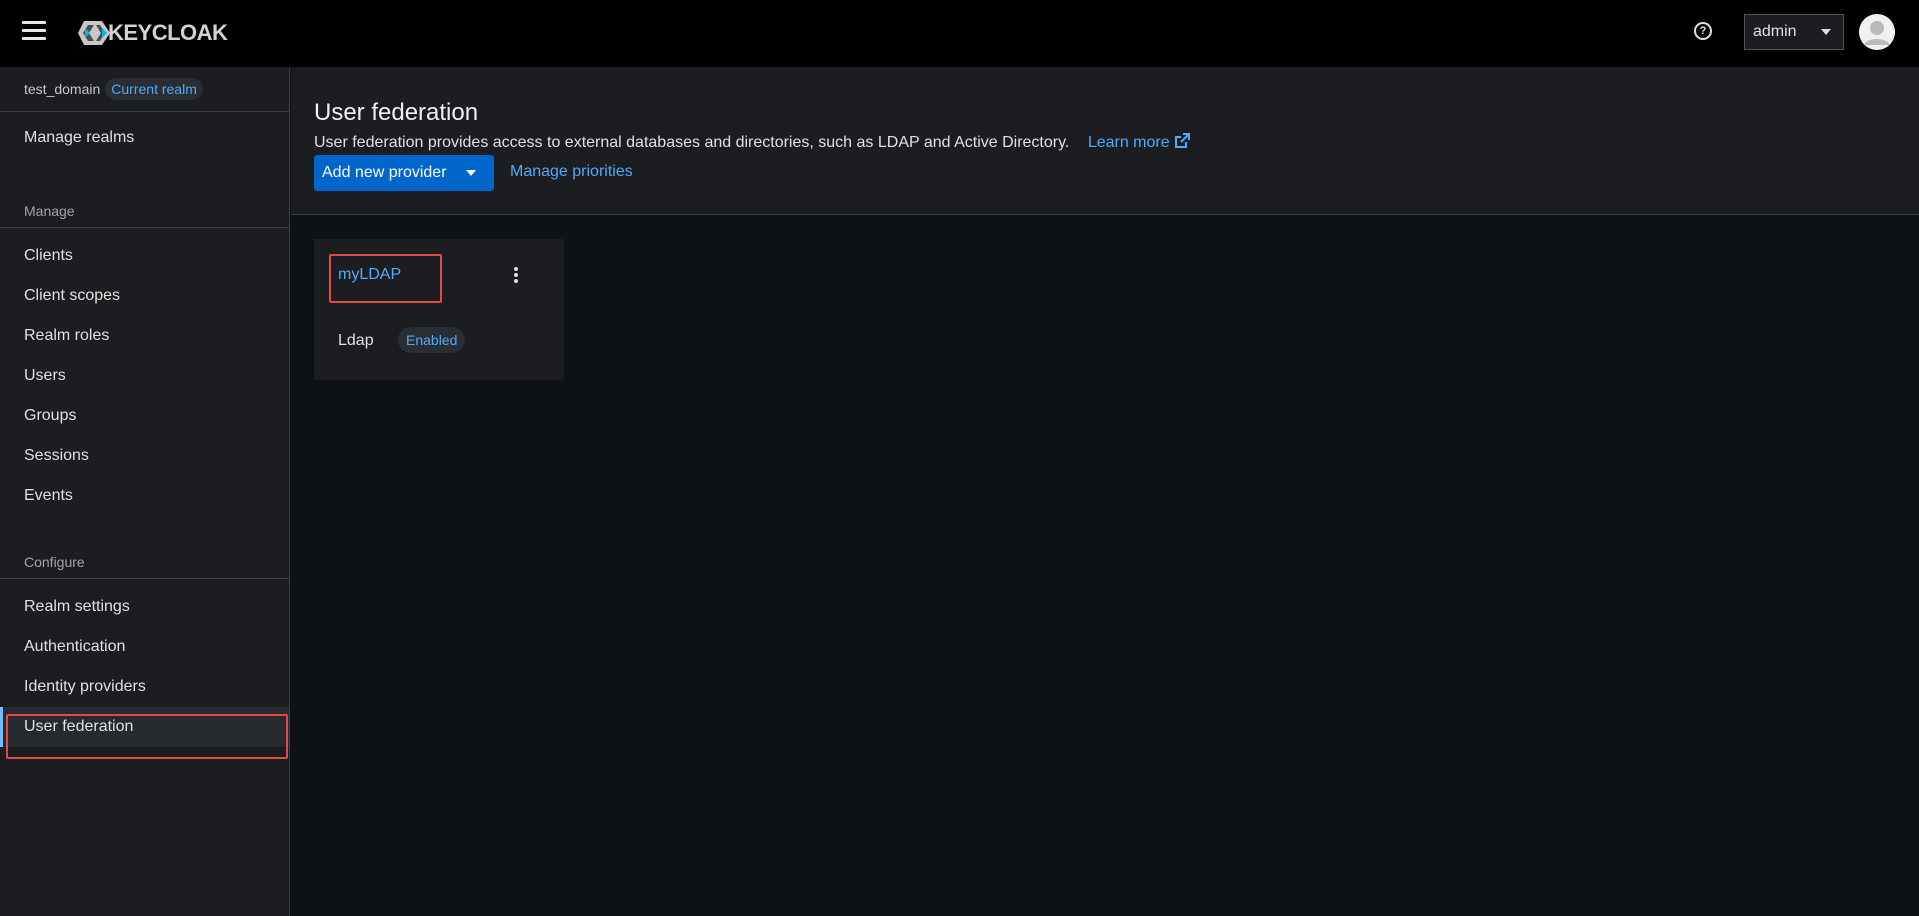 This screenshot has width=1919, height=916. I want to click on section-title-manage: Manage, so click(144, 210).